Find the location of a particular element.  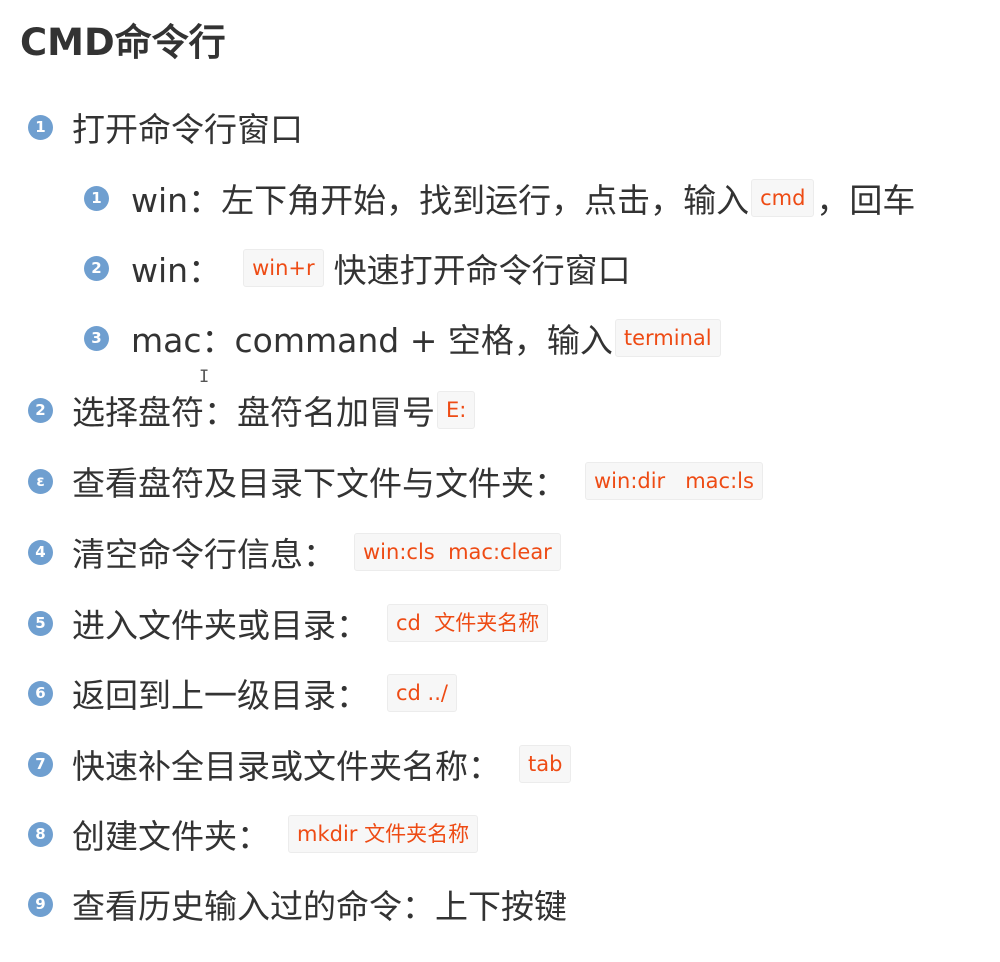

list-item-open-cmd: 1 打开命令行窗口 is located at coordinates (165, 127).